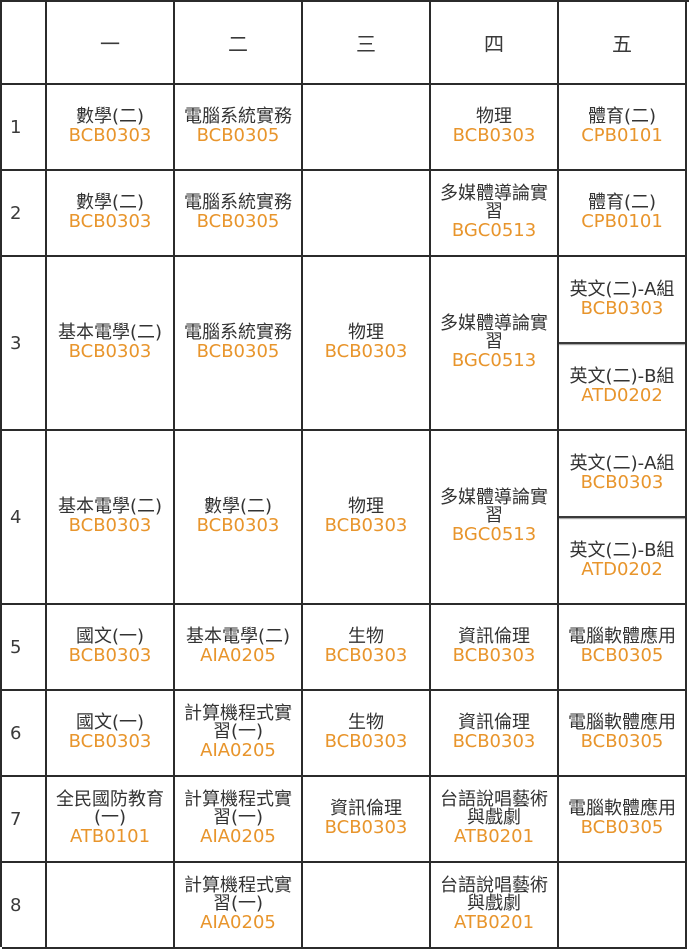  Describe the element at coordinates (623, 43) in the screenshot. I see `header-day-fri: 五` at that location.